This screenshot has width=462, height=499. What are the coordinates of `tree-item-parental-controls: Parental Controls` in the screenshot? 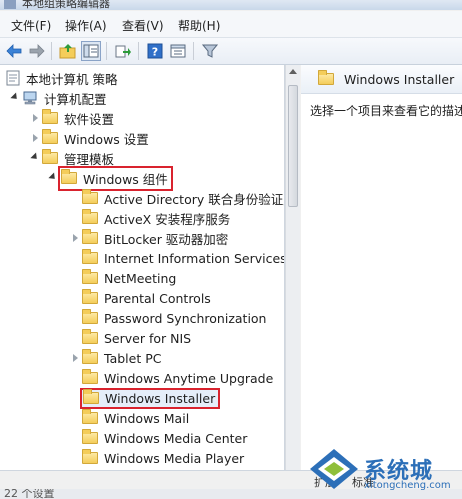 It's located at (140, 298).